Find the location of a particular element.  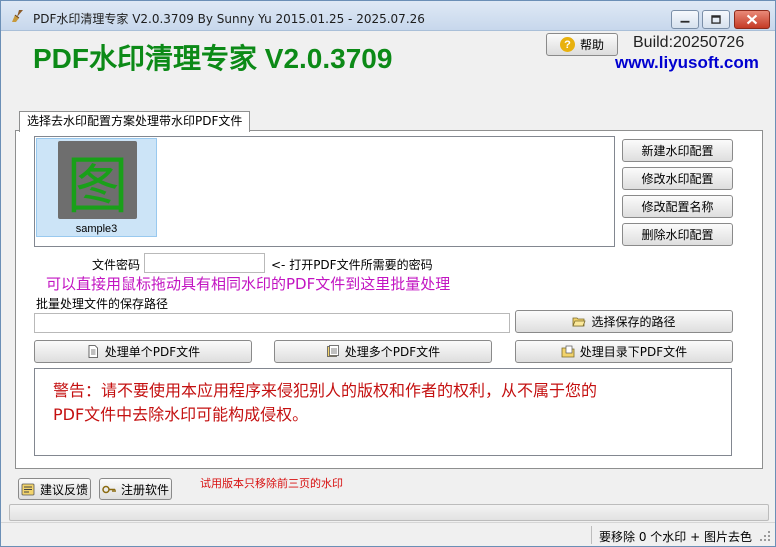

tab-profiles: 选择去水印配置方案处理带水印PDF文件 is located at coordinates (135, 121).